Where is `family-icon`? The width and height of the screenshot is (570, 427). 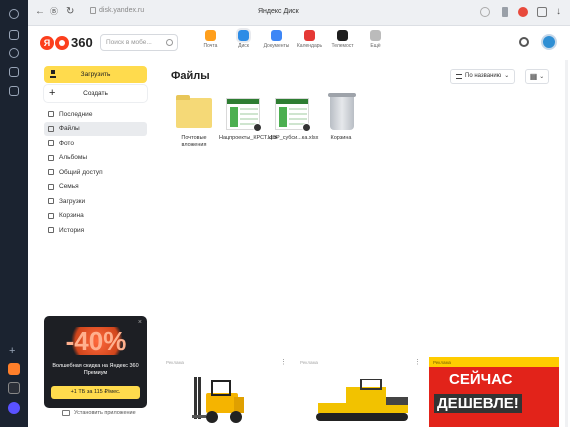 family-icon is located at coordinates (51, 186).